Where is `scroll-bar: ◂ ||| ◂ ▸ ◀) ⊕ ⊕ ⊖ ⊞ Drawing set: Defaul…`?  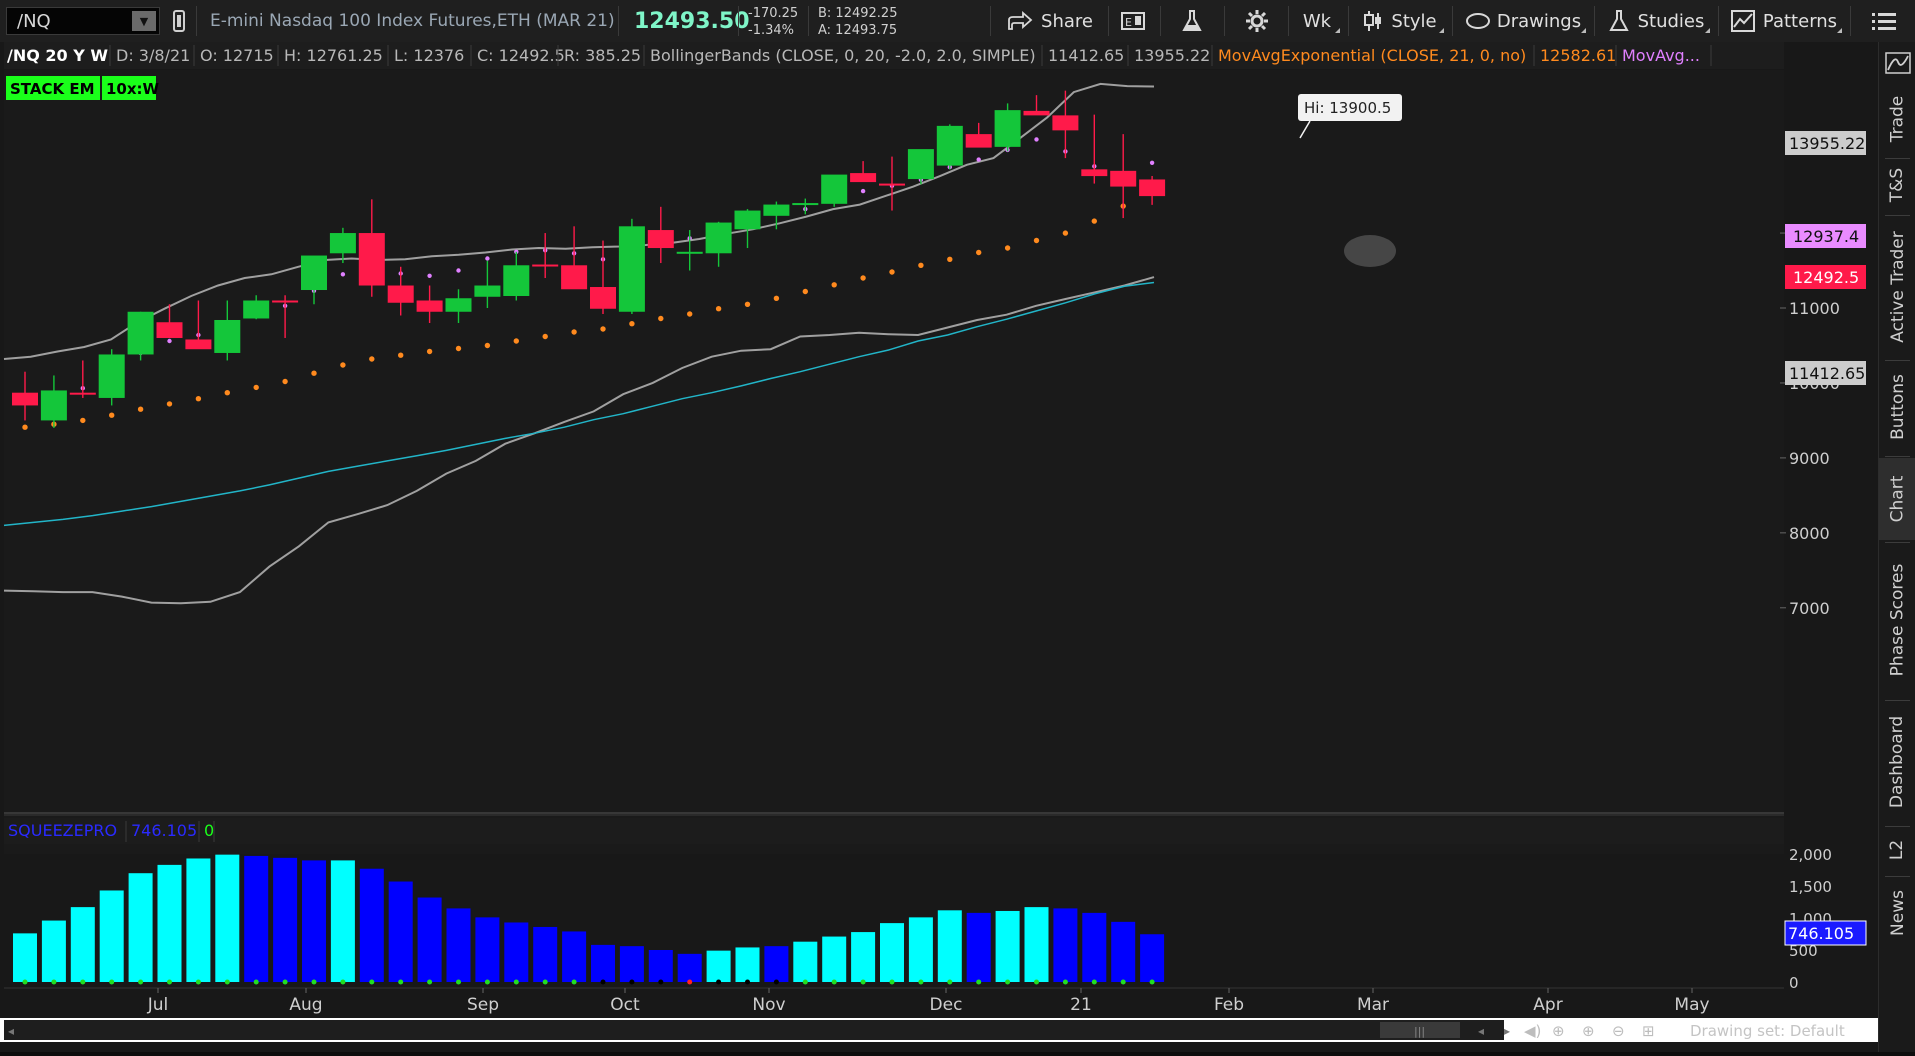
scroll-bar: ◂ ||| ◂ ▸ ◀) ⊕ ⊕ ⊖ ⊞ Drawing set: Defaul… is located at coordinates (939, 1030).